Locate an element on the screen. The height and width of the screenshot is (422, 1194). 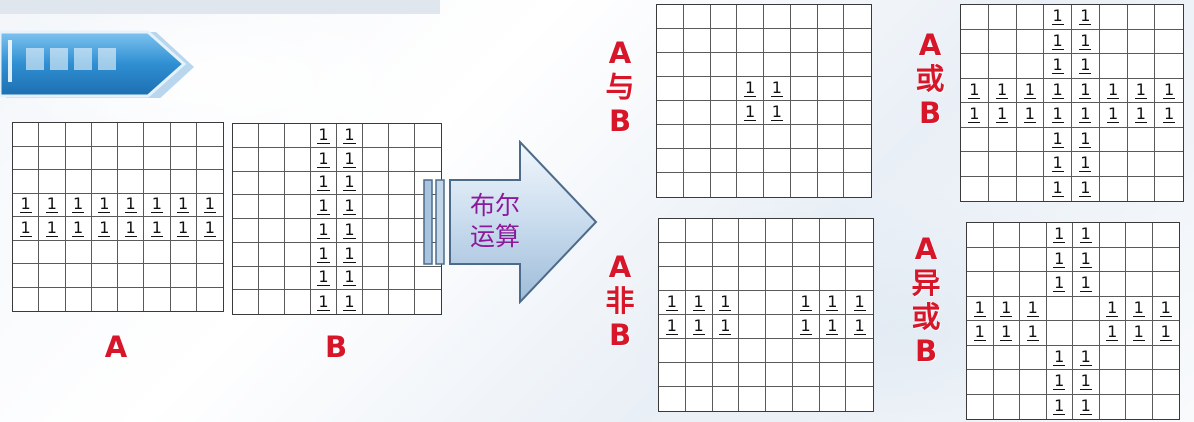
label-and-b: B is located at coordinates (620, 121).